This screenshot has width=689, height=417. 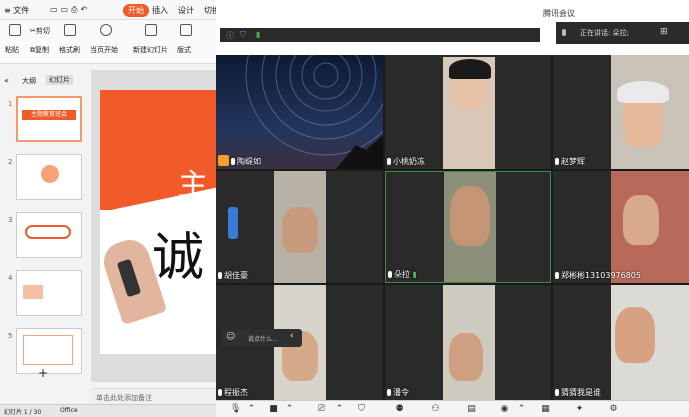 What do you see at coordinates (233, 223) in the screenshot?
I see `collapse-side-icon` at bounding box center [233, 223].